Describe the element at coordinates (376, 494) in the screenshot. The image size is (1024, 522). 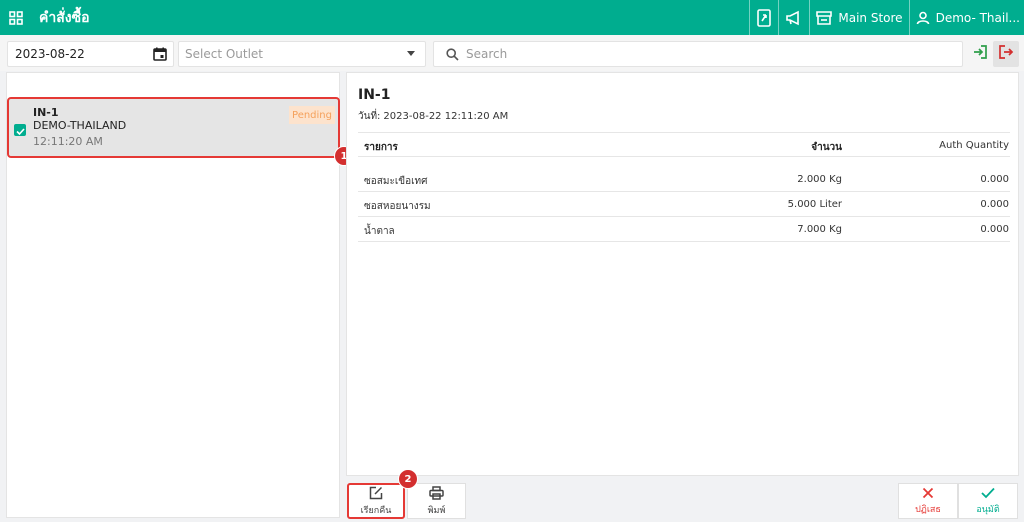
I see `edit-icon` at that location.